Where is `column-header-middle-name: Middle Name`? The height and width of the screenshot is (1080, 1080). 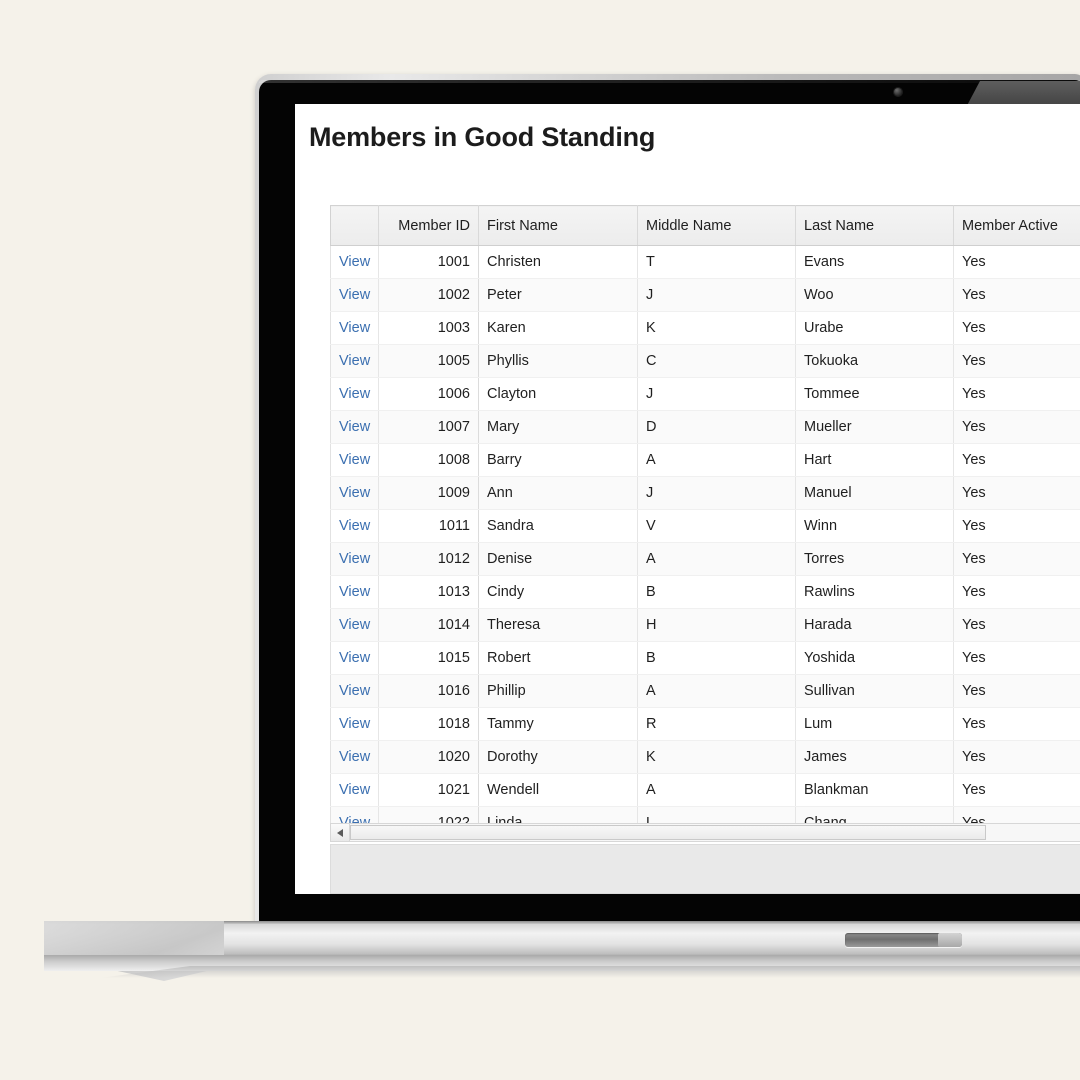 column-header-middle-name: Middle Name is located at coordinates (716, 225).